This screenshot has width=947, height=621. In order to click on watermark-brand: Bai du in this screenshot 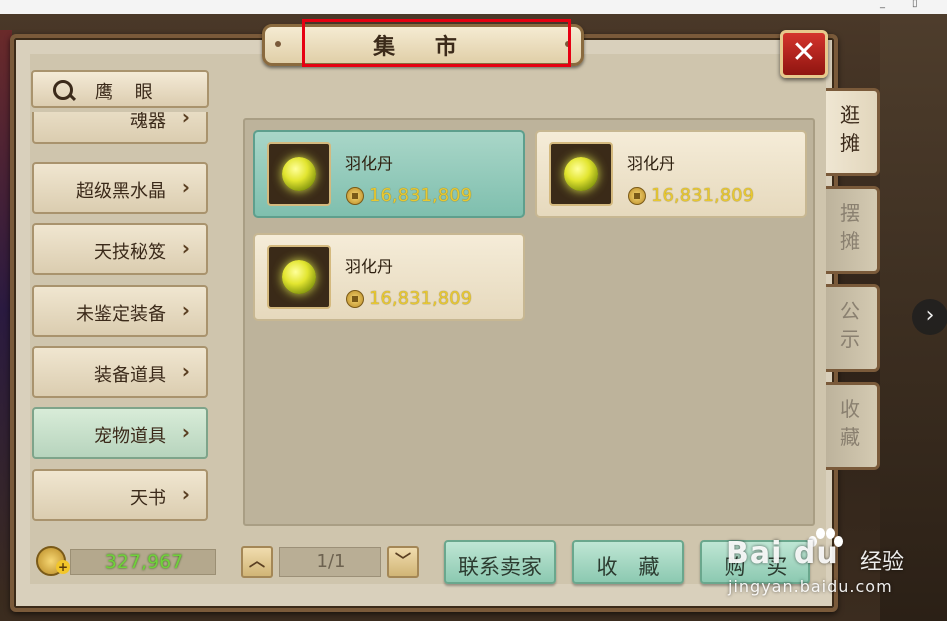, I will do `click(782, 553)`.